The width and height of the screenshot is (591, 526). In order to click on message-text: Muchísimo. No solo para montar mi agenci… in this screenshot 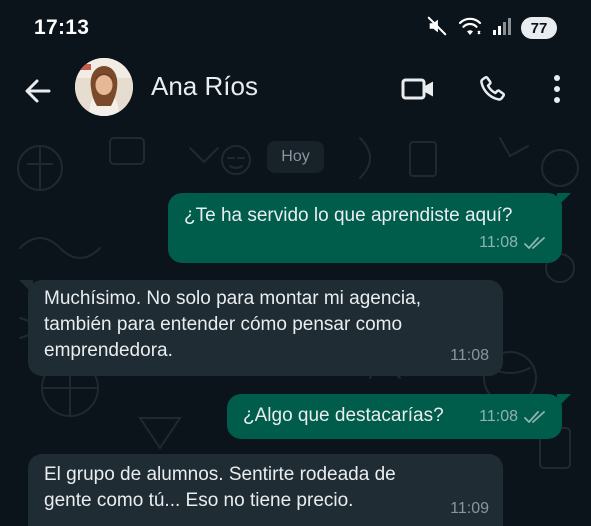, I will do `click(232, 324)`.